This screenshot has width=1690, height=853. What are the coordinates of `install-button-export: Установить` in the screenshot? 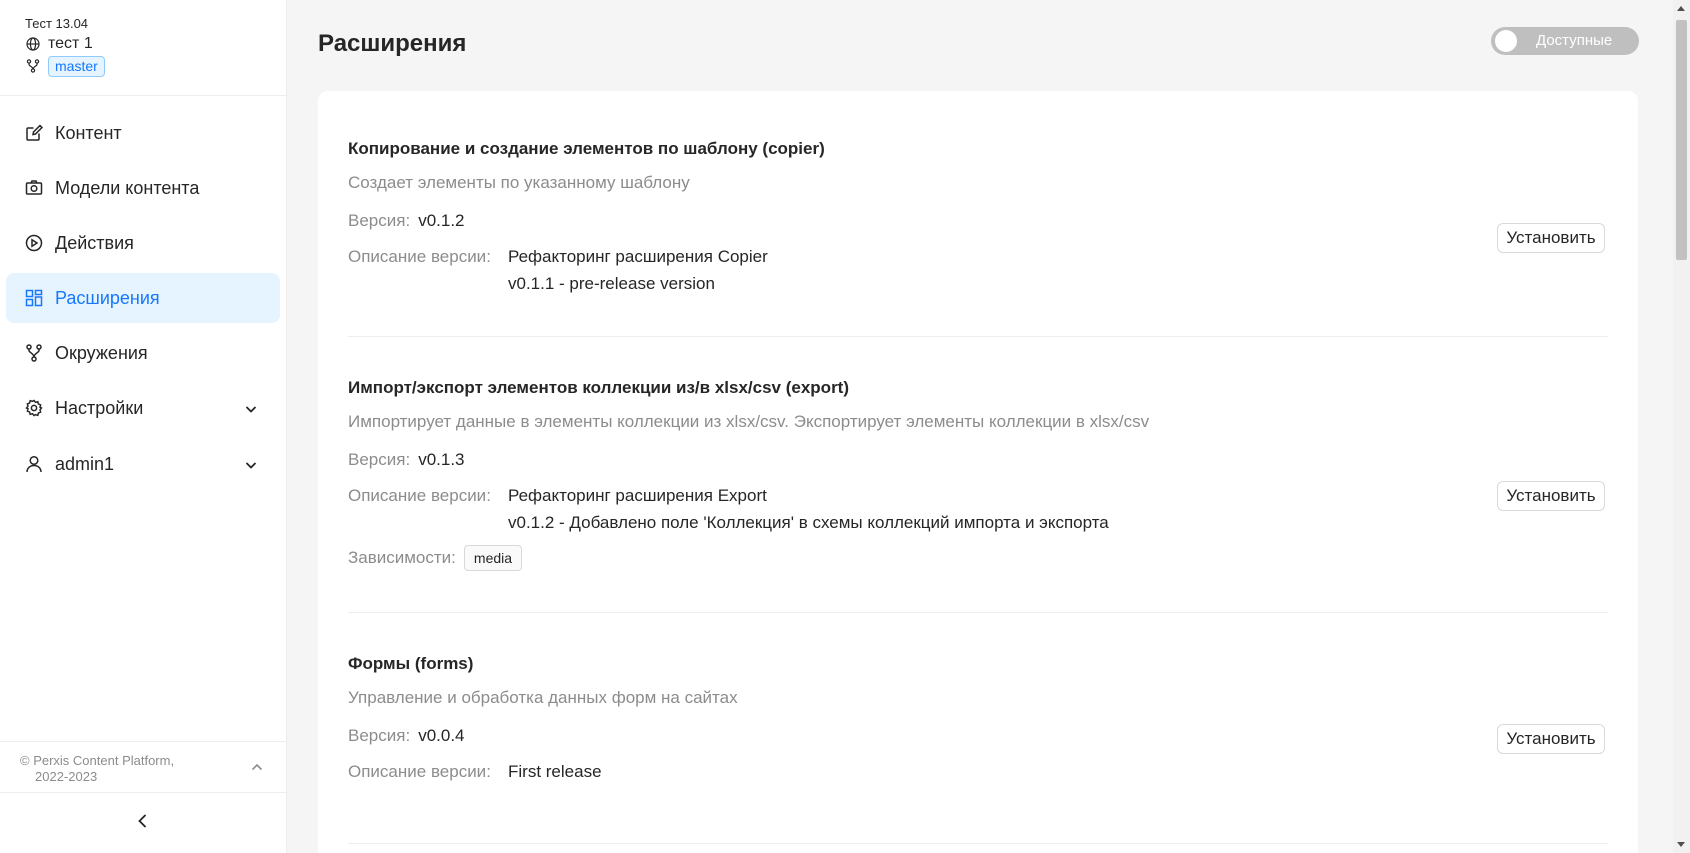 It's located at (1551, 496).